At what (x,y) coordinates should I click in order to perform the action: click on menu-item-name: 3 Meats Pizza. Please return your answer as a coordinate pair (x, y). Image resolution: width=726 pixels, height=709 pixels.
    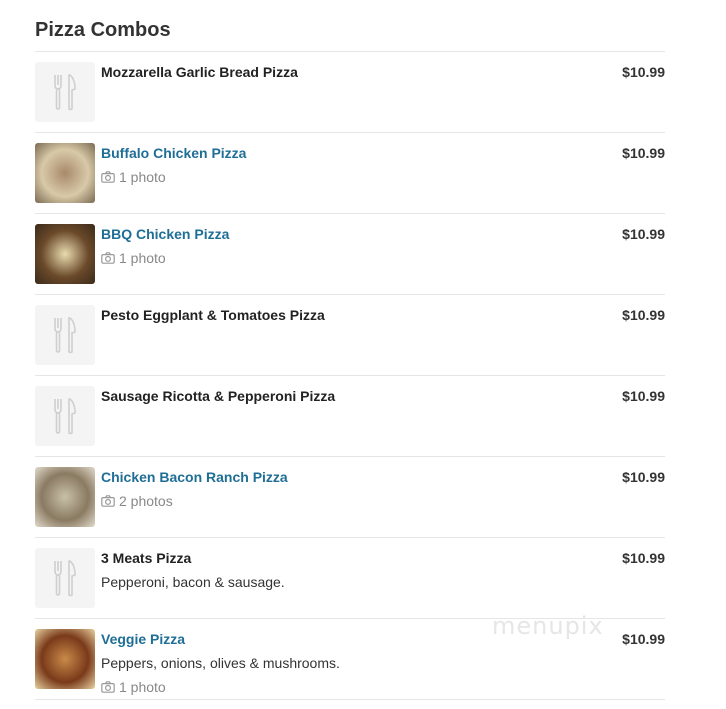
    Looking at the image, I should click on (146, 558).